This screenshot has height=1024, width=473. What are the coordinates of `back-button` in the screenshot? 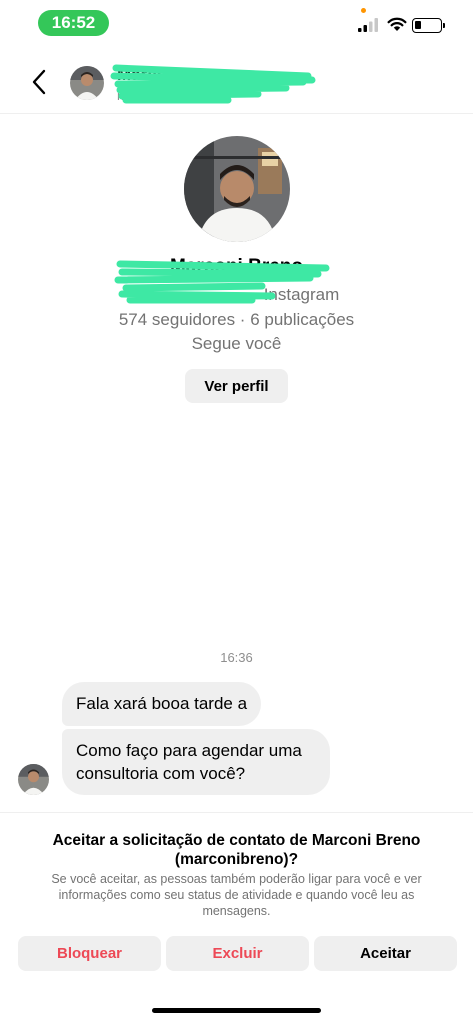 It's located at (39, 82).